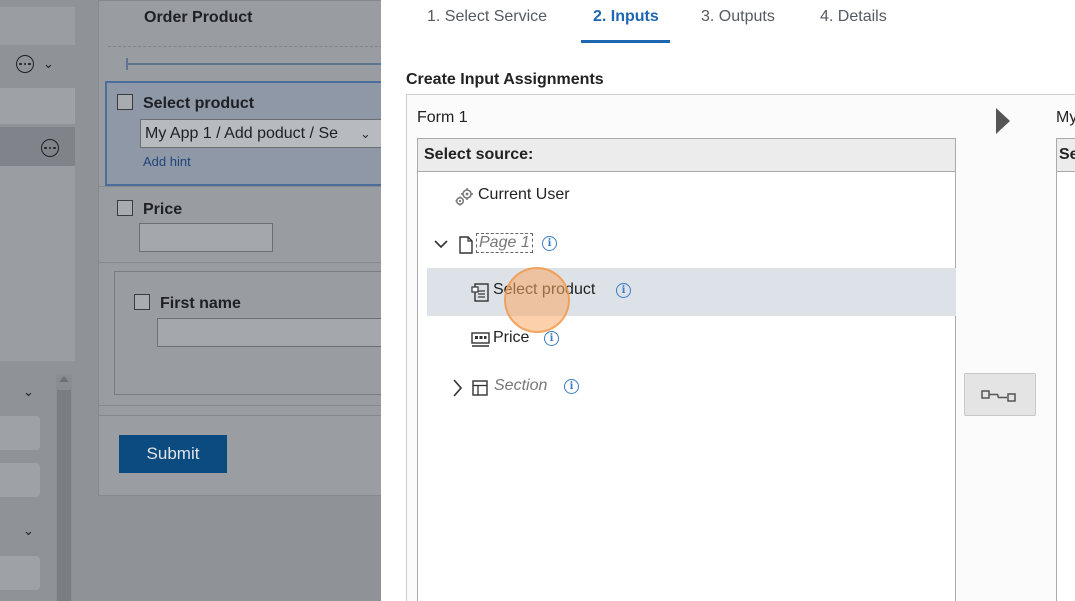 The height and width of the screenshot is (601, 1075). I want to click on left-panel: ⌄ ⌄ ⌄, so click(38, 300).